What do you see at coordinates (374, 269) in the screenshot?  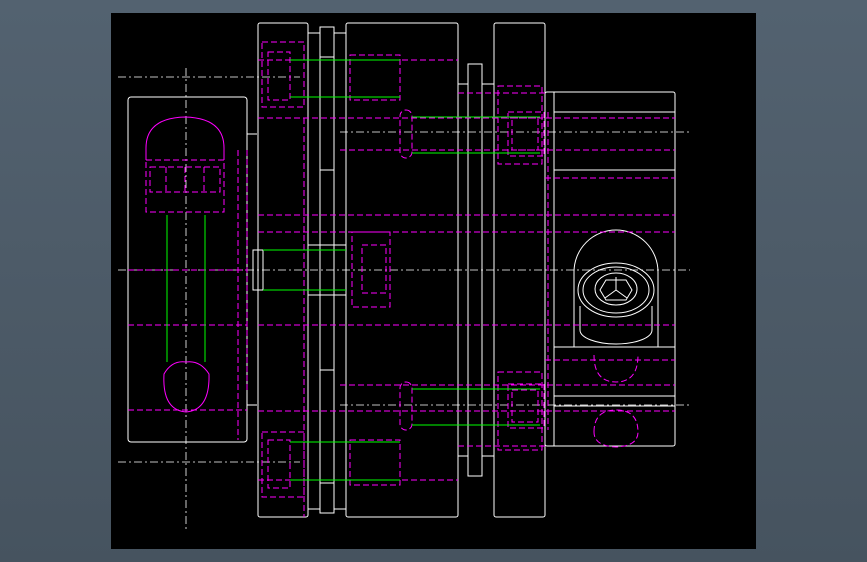 I see `sleeve-pocket-mid-inner` at bounding box center [374, 269].